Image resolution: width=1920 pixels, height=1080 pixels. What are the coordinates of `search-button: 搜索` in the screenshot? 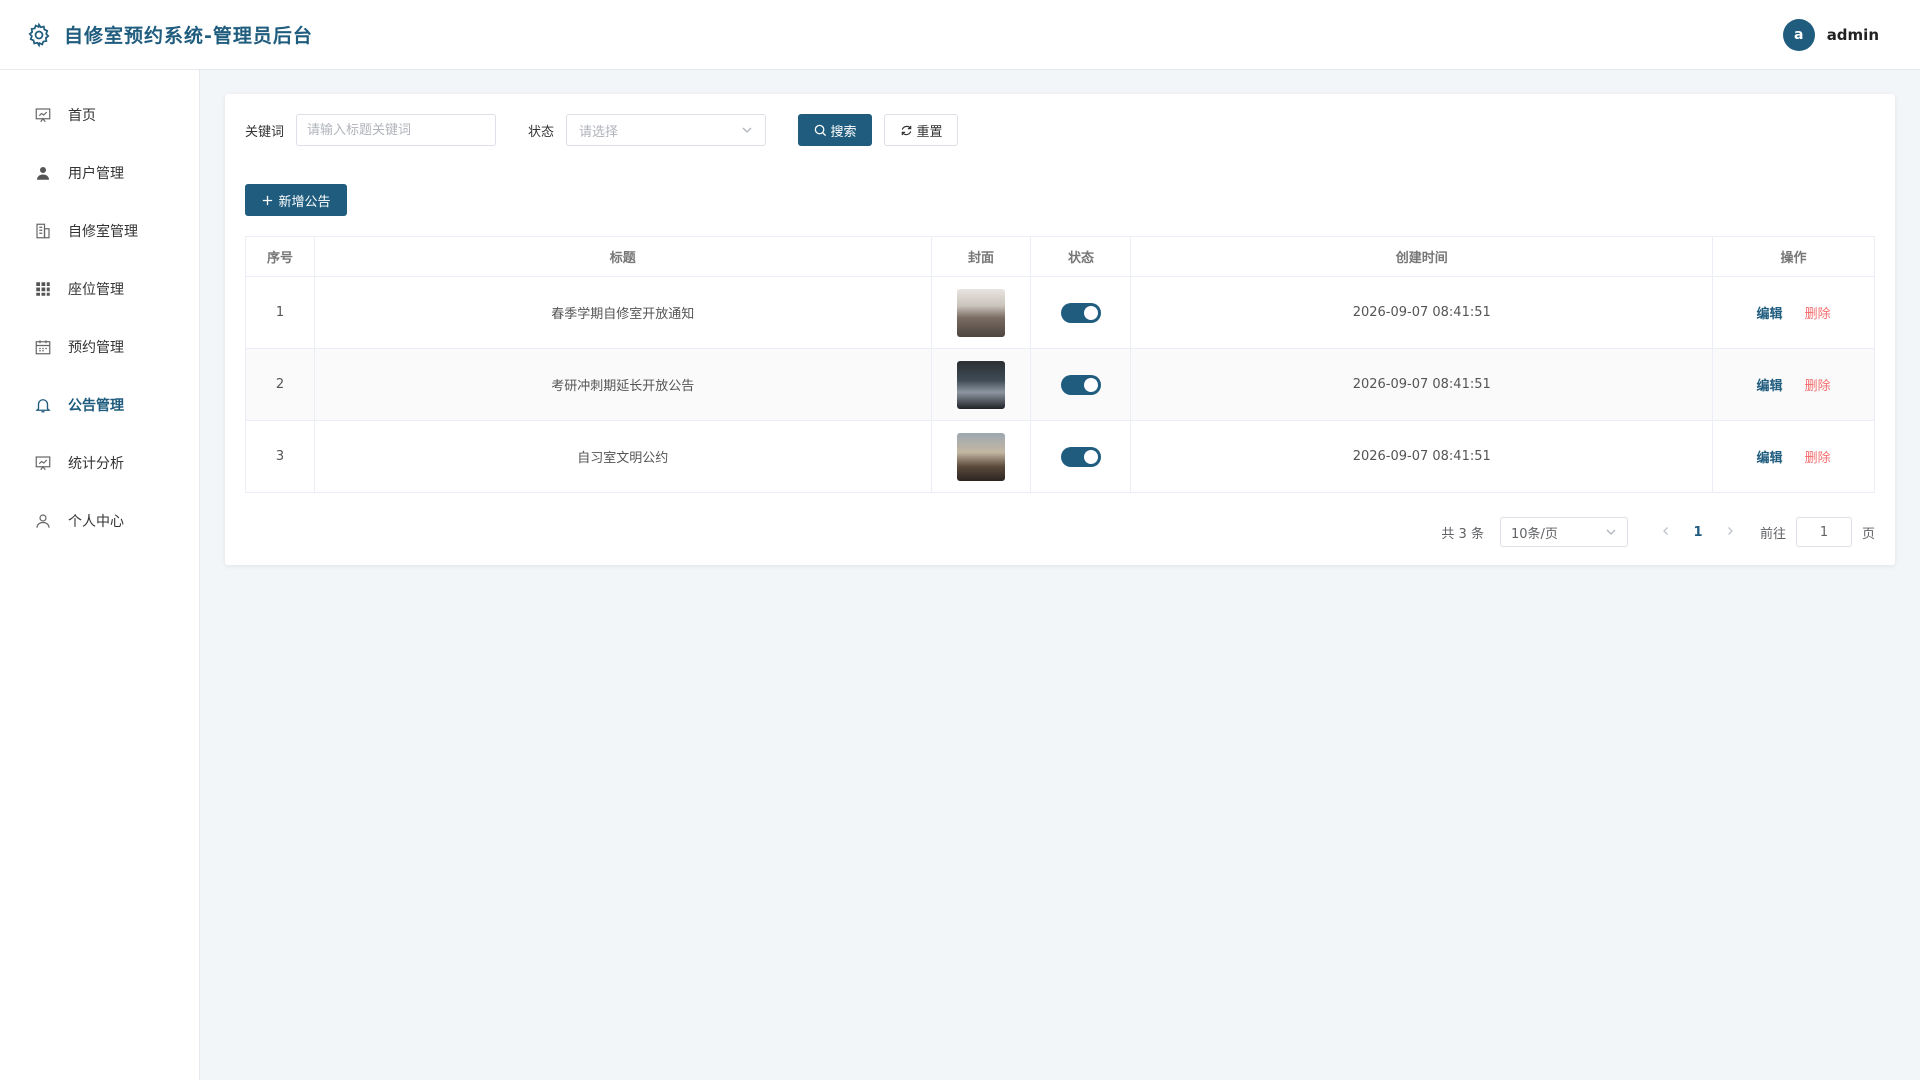 It's located at (835, 130).